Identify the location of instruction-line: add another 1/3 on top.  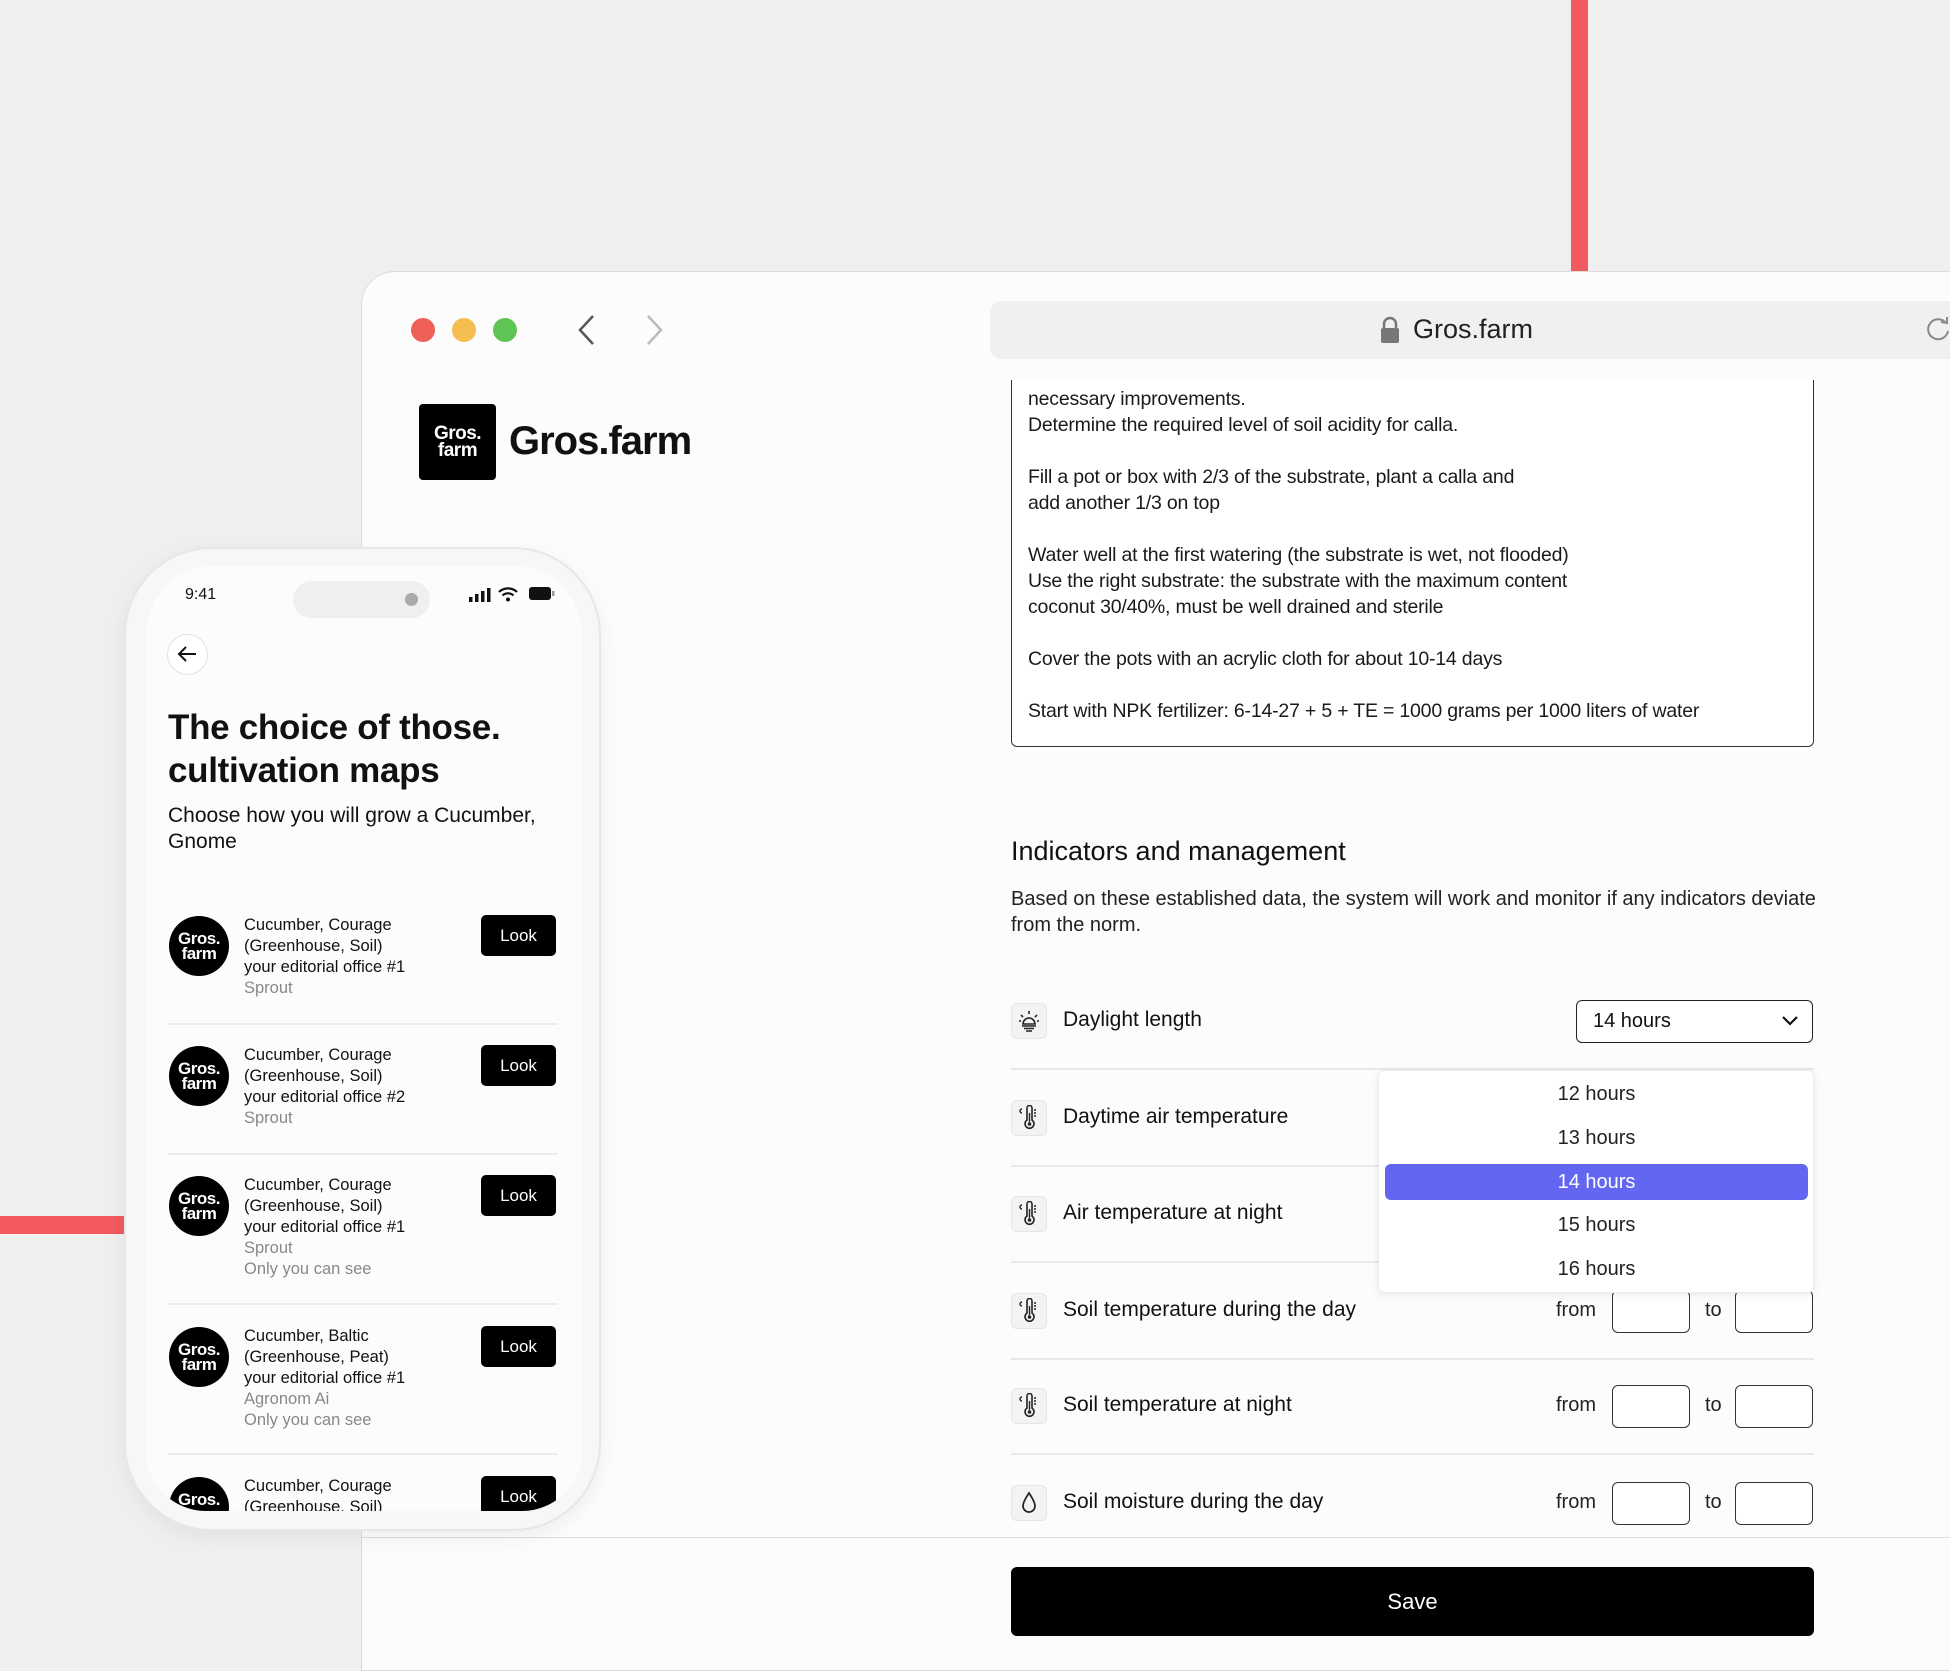
(1124, 503).